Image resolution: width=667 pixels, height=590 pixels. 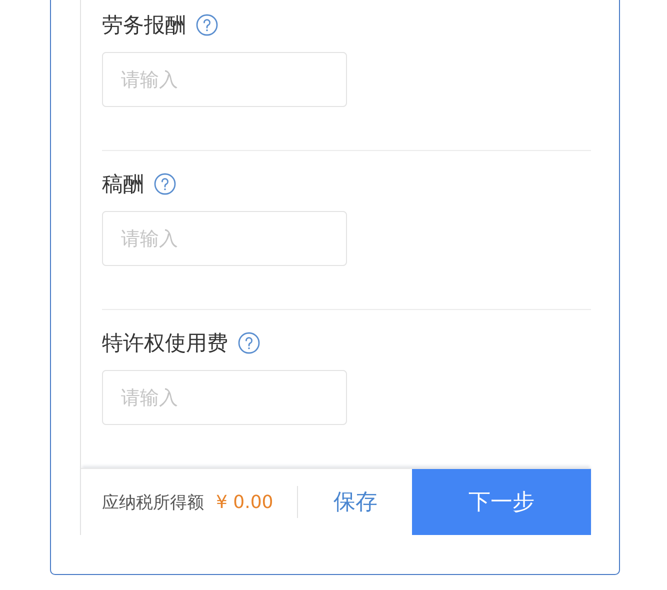 I want to click on amount-value: ¥ 0.00, so click(x=245, y=502).